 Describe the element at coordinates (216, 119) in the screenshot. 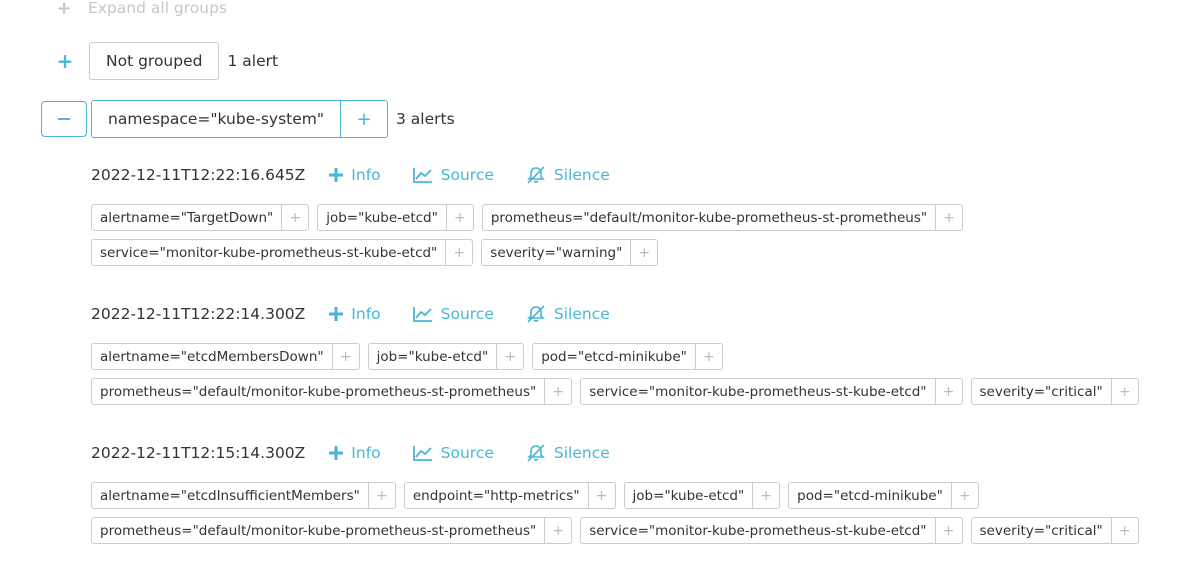

I see `group-label: namespace="kube-system"` at that location.